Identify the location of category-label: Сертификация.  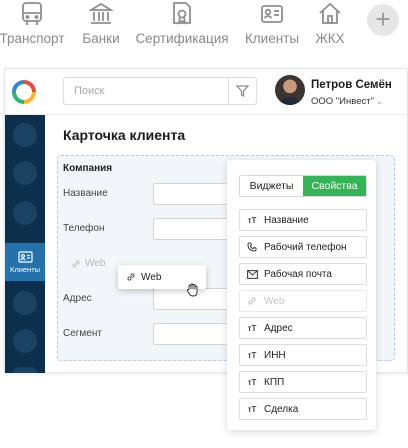
(182, 38).